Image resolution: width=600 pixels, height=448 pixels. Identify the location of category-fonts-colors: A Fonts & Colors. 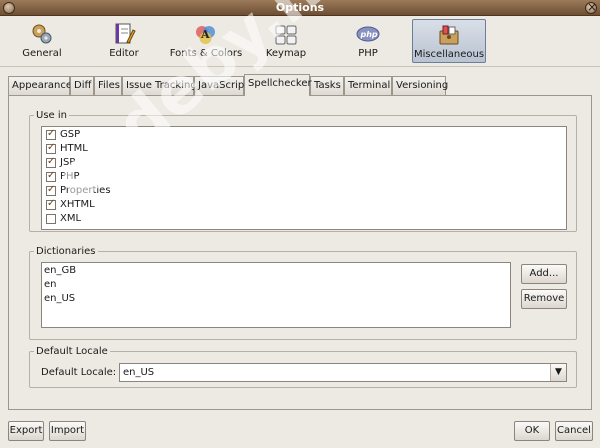
(206, 41).